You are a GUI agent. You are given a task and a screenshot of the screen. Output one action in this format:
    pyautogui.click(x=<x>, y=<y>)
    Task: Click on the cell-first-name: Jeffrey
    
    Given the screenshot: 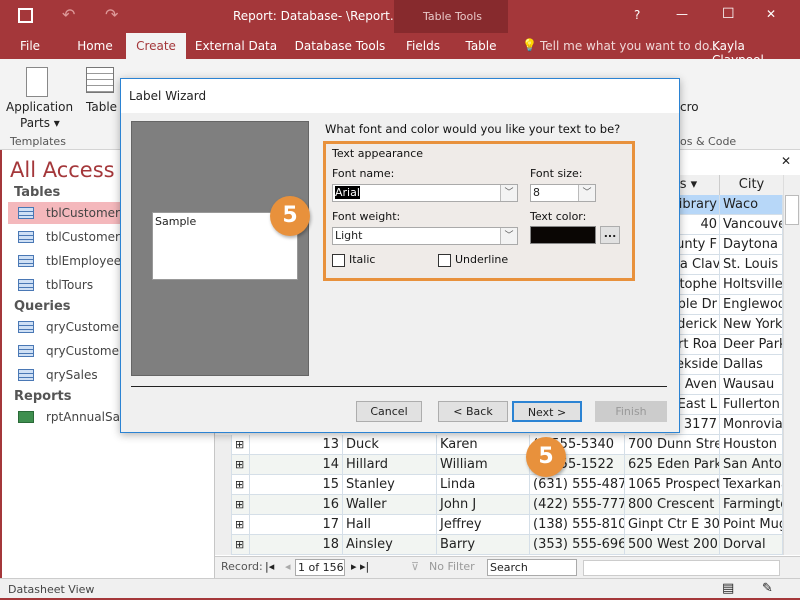 What is the action you would take?
    pyautogui.click(x=483, y=525)
    